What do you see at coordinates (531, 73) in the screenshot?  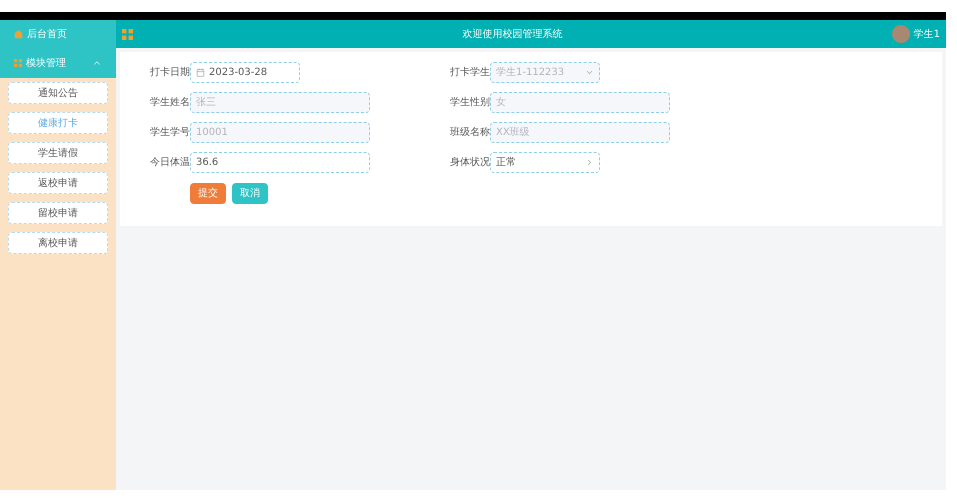 I see `field-value: 学生1-112233` at bounding box center [531, 73].